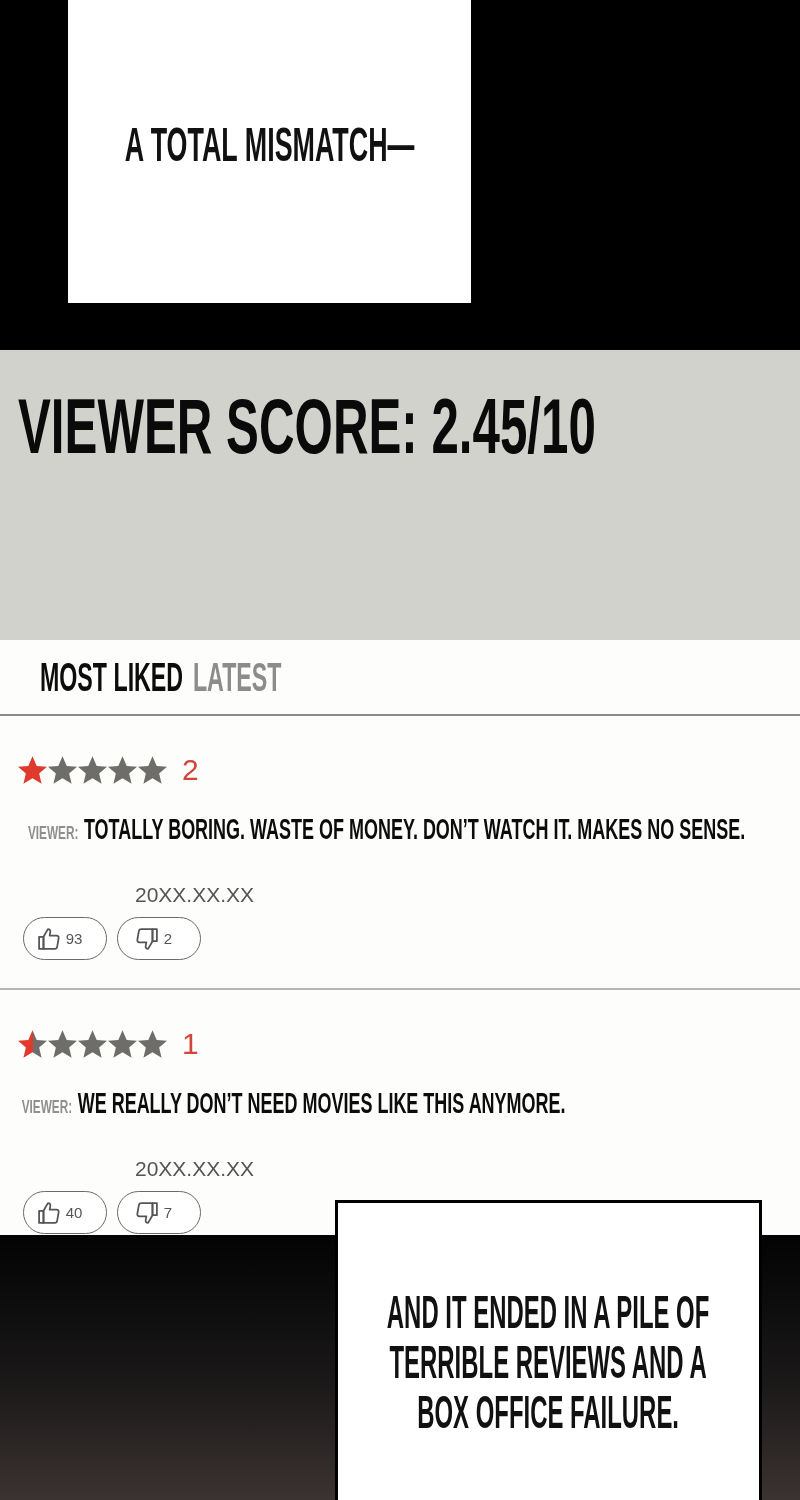 This screenshot has width=800, height=1500. Describe the element at coordinates (321, 1104) in the screenshot. I see `review-text: WE REALLY DON’T NEED MOVIES LIKE THIS ANYMORE.` at that location.